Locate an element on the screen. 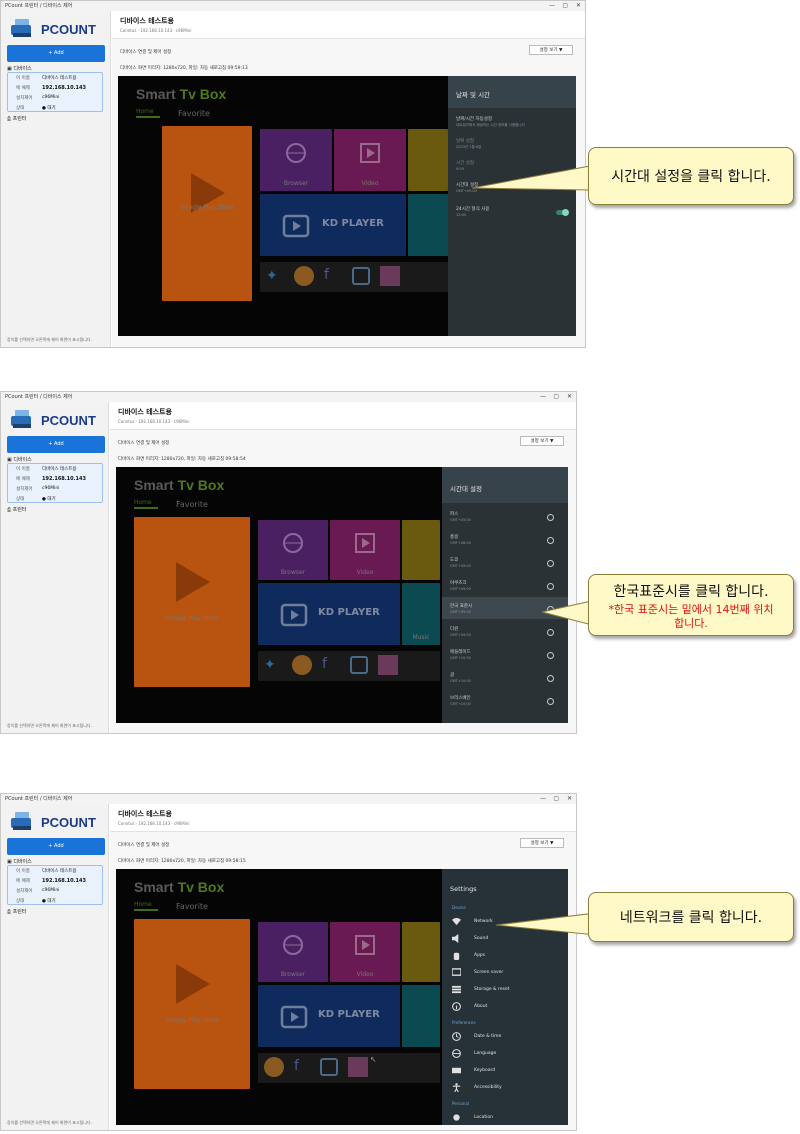  settings-item-keyboard: Keyboard is located at coordinates (509, 1071).